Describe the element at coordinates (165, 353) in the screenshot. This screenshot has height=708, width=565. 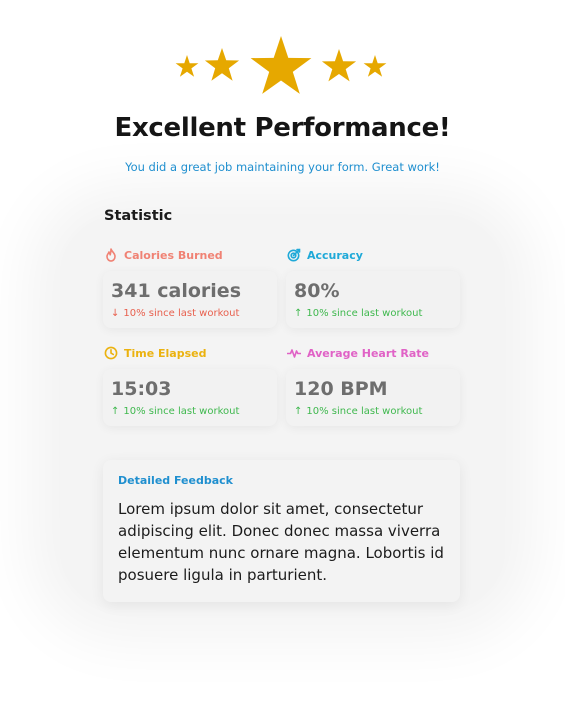
I see `time-elapsed-label-text: Time Elapsed` at that location.